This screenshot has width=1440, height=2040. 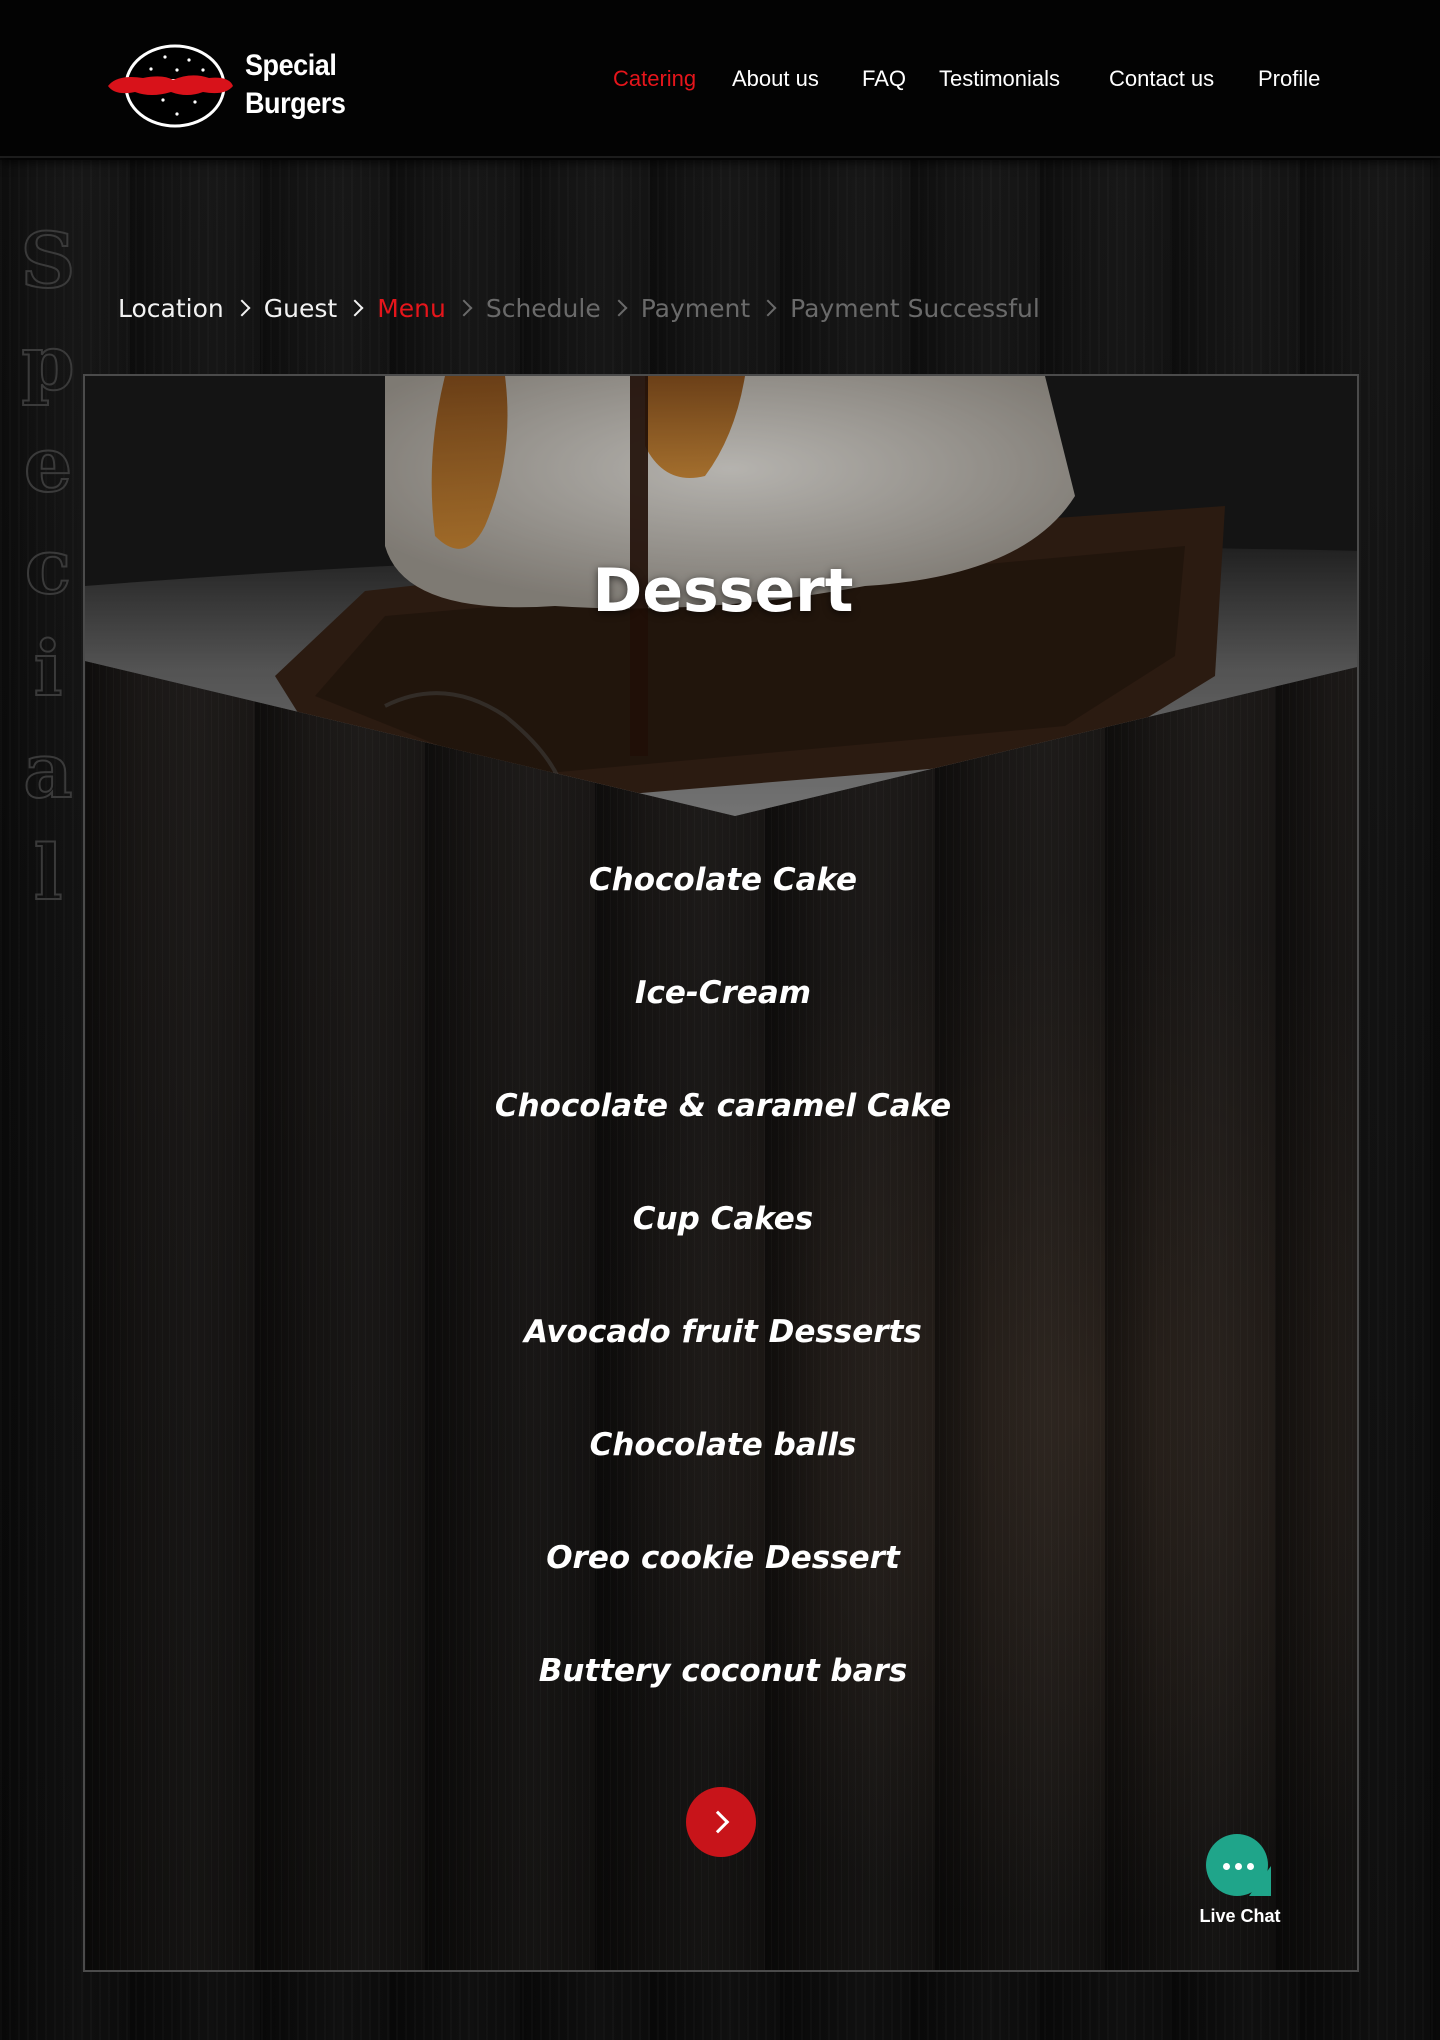 What do you see at coordinates (48, 872) in the screenshot?
I see `side-letter: l` at bounding box center [48, 872].